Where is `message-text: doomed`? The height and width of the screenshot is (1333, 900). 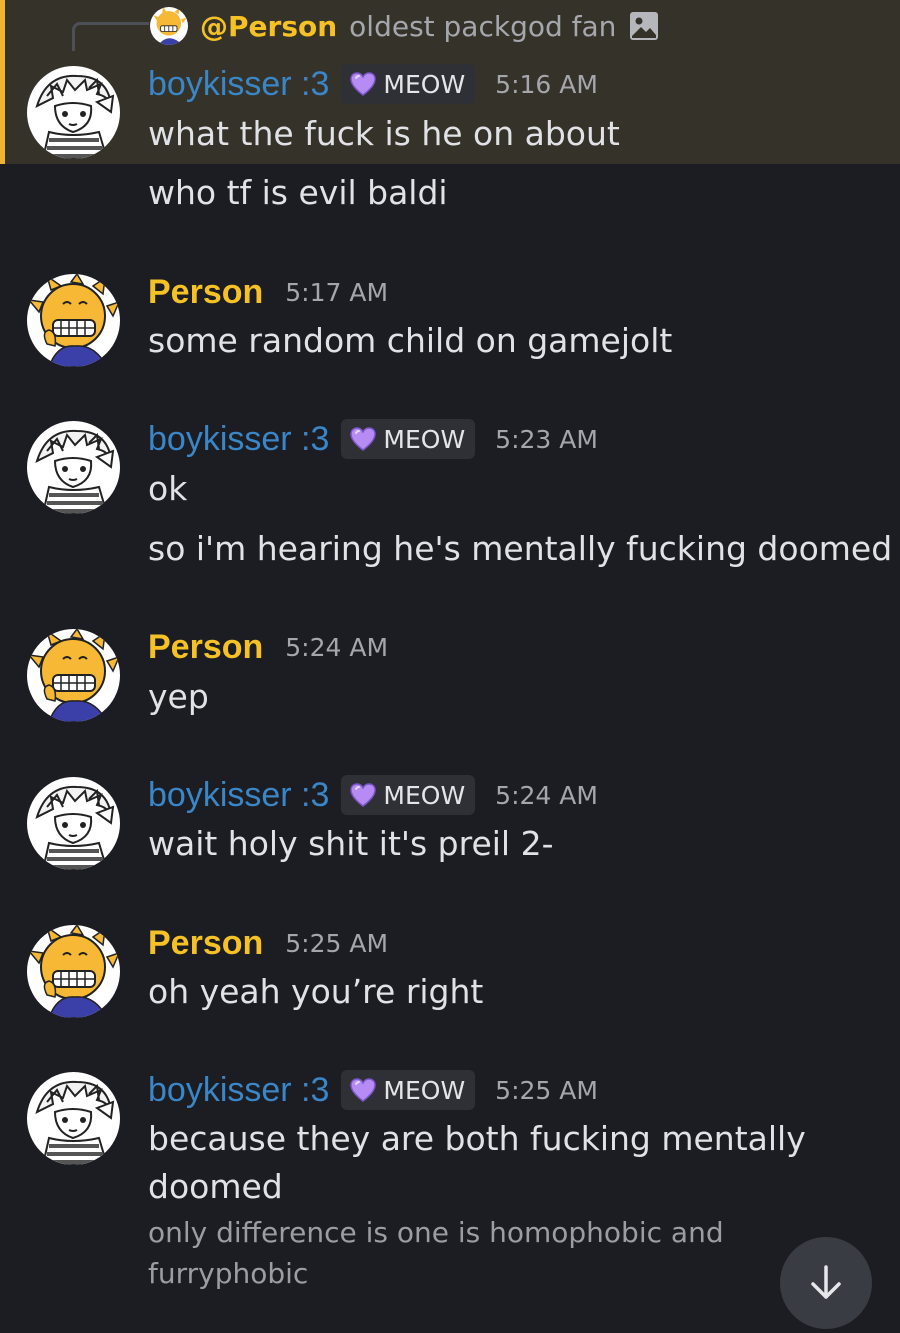 message-text: doomed is located at coordinates (215, 1186).